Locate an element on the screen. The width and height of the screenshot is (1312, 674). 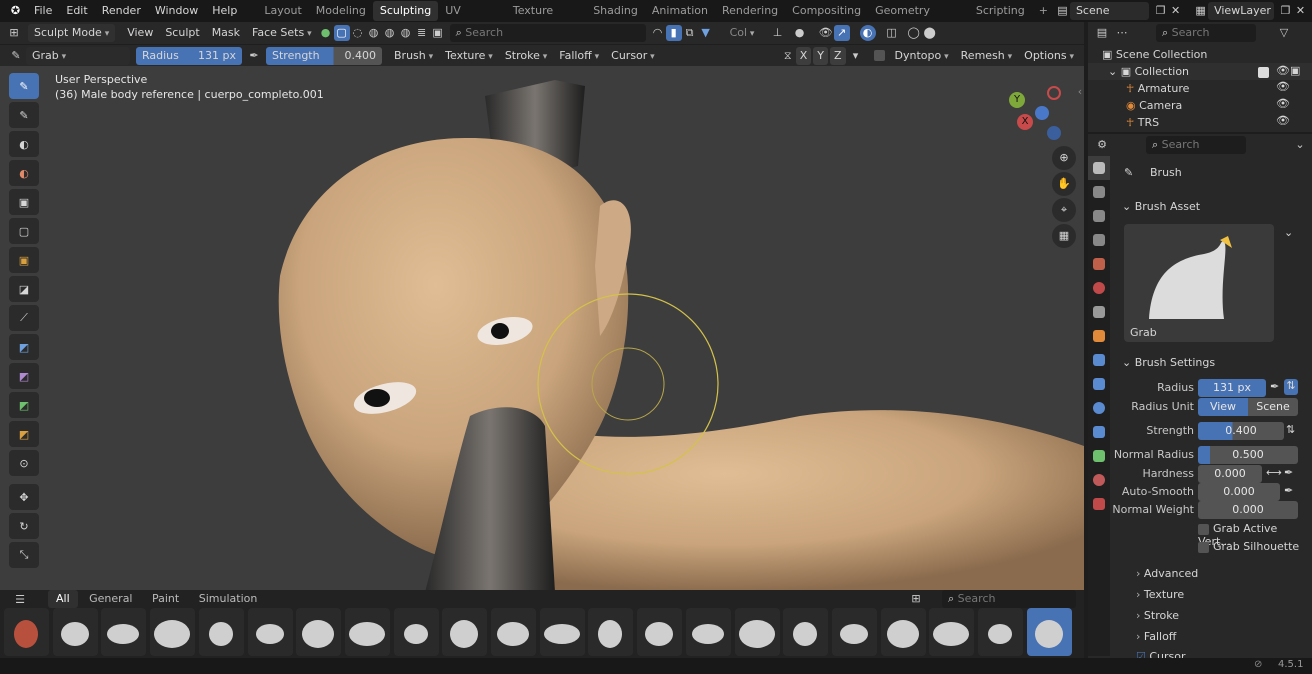
tool-rotate: ↻ is located at coordinates (24, 526).